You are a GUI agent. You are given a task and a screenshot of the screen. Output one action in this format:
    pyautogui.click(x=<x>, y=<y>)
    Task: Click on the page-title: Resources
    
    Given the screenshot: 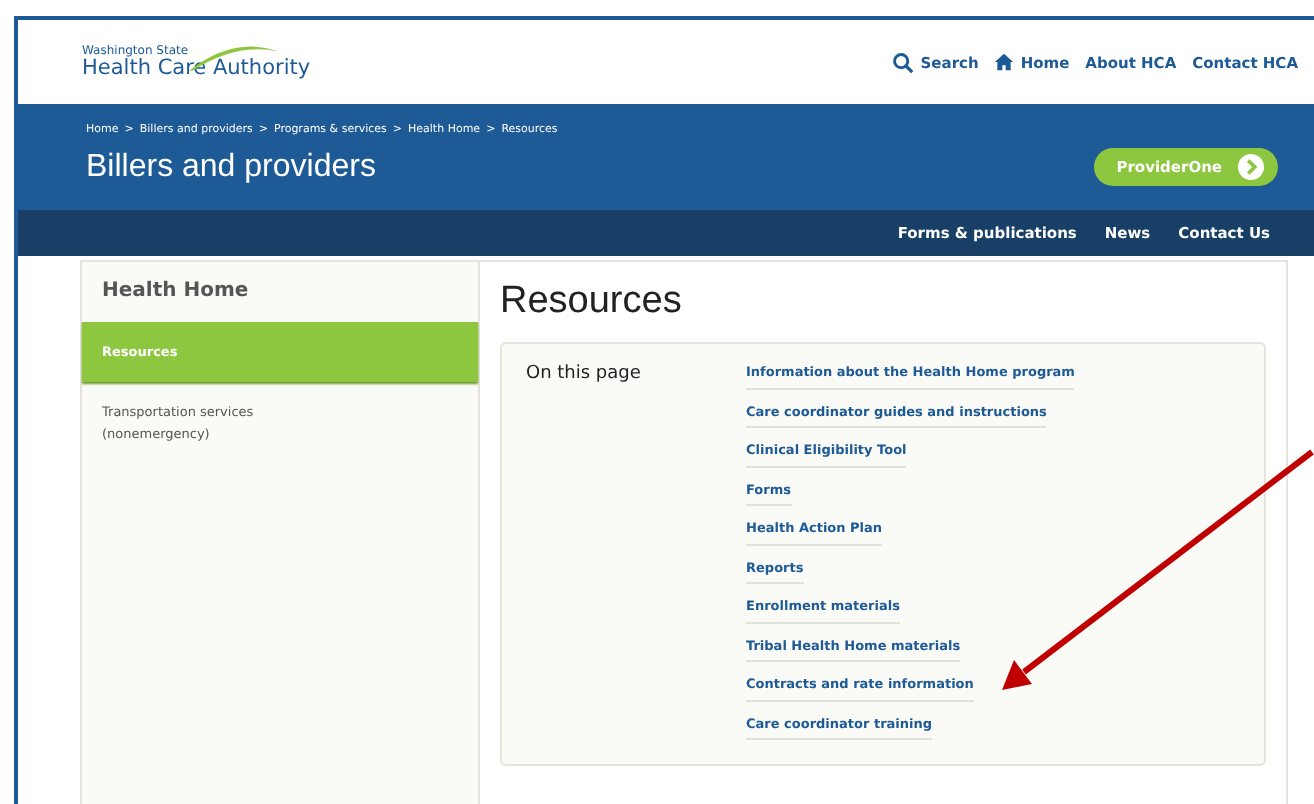 What is the action you would take?
    pyautogui.click(x=592, y=302)
    